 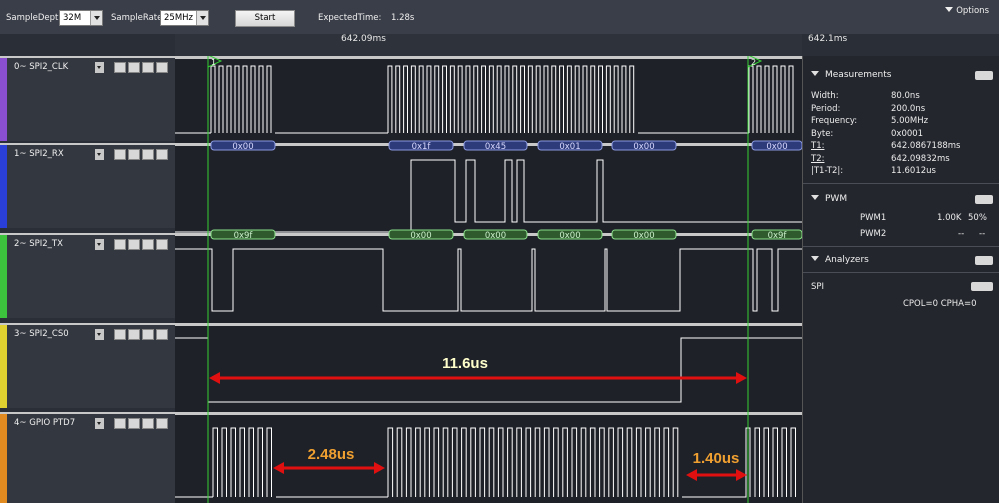 I want to click on pwm2-name: PWM2, so click(x=873, y=234).